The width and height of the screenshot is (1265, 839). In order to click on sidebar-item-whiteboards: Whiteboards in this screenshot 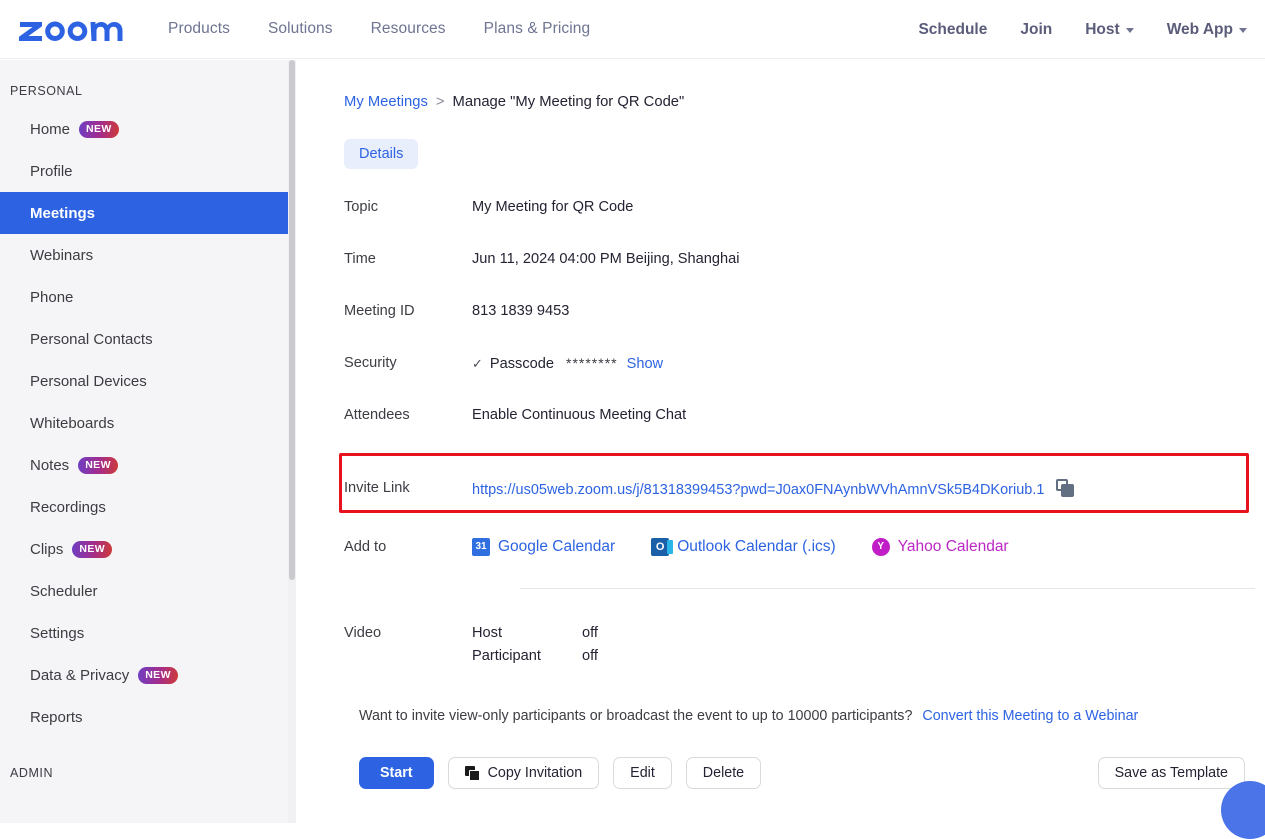, I will do `click(144, 423)`.